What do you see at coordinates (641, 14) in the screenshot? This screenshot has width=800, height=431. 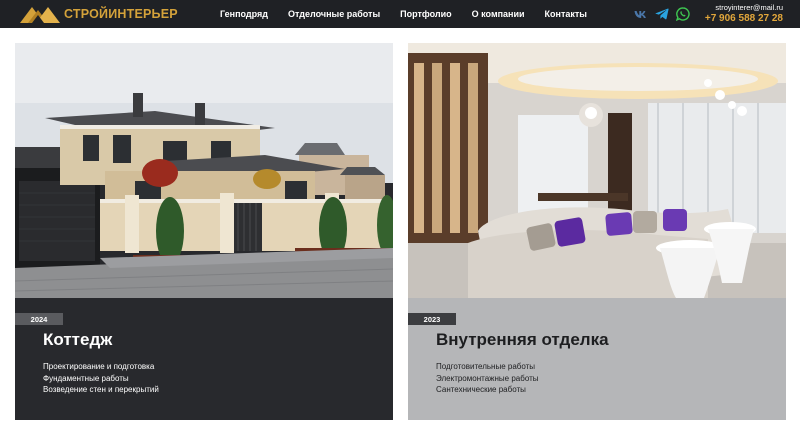 I see `vk-icon` at bounding box center [641, 14].